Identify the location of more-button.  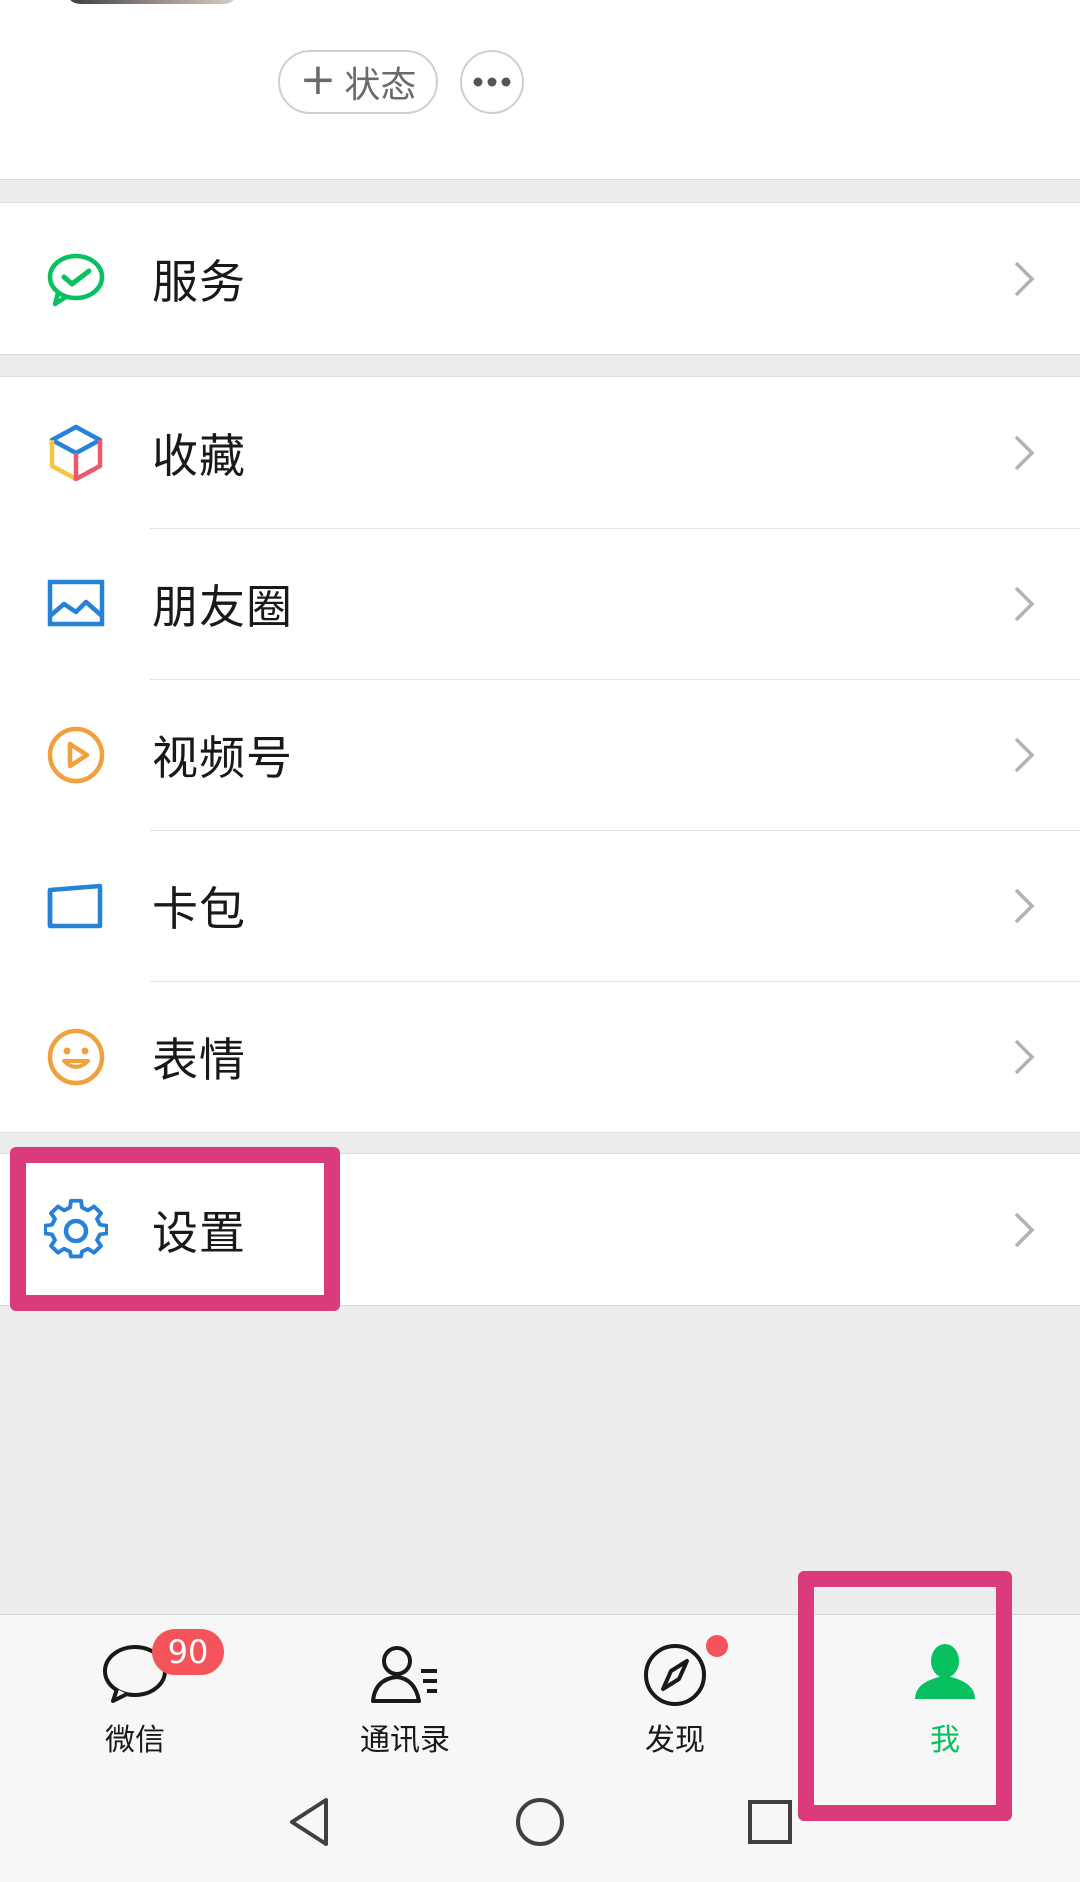
(492, 82).